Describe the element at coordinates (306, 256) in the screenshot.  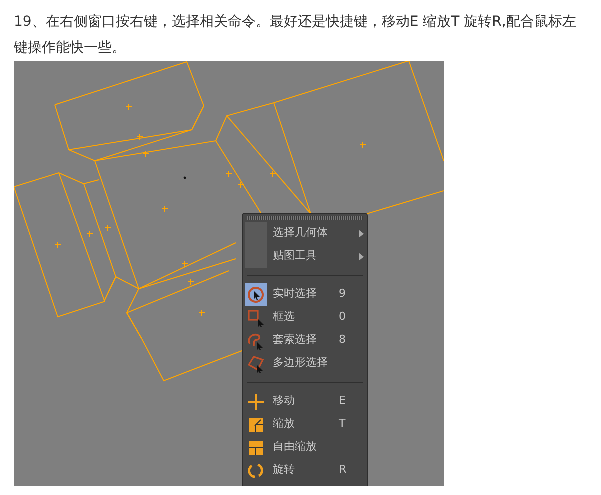
I see `menu-item: 贴图工具` at that location.